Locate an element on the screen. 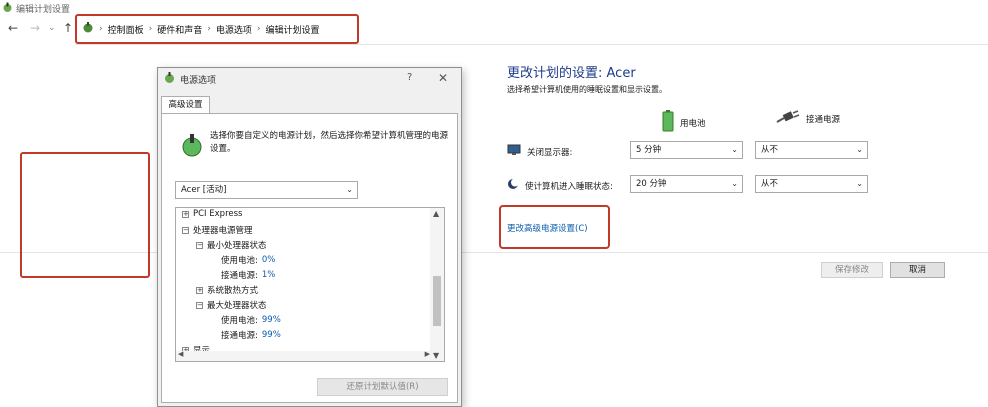 This screenshot has height=407, width=988. row-label-display: 关闭显示器: is located at coordinates (550, 152).